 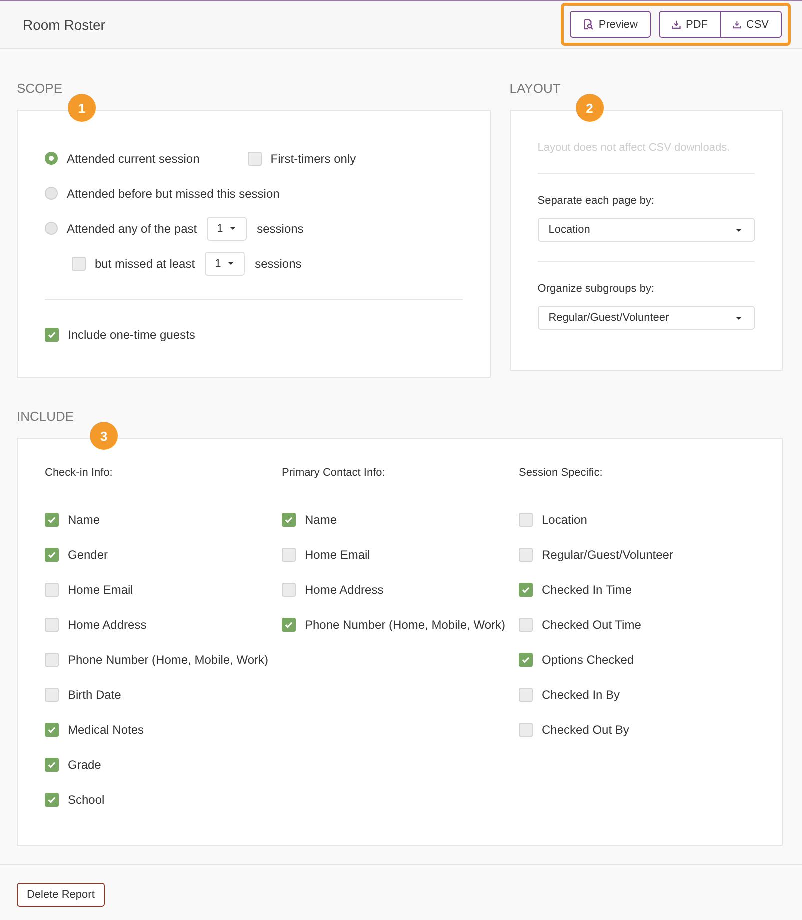 I want to click on option-label: but missed at least, so click(x=145, y=263).